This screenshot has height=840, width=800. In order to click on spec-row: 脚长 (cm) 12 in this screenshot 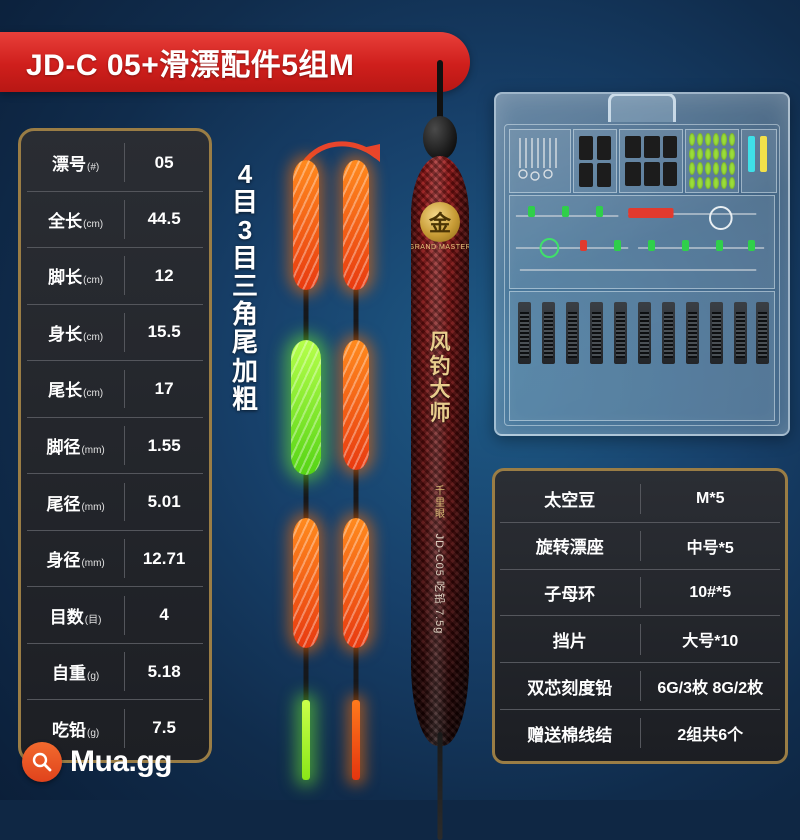, I will do `click(115, 276)`.